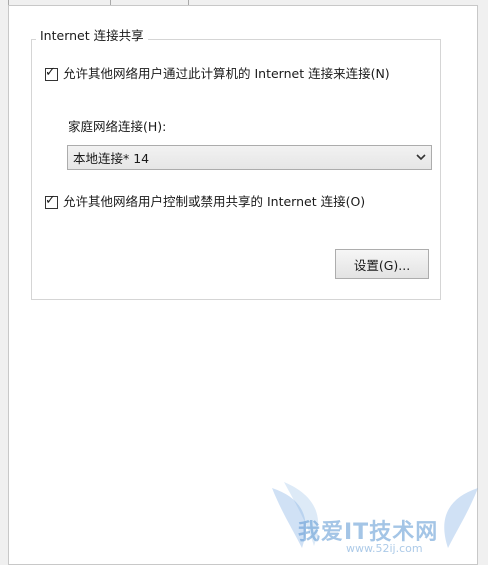 Image resolution: width=488 pixels, height=565 pixels. What do you see at coordinates (239, 157) in the screenshot?
I see `home-network-selected: 本地连接* 14` at bounding box center [239, 157].